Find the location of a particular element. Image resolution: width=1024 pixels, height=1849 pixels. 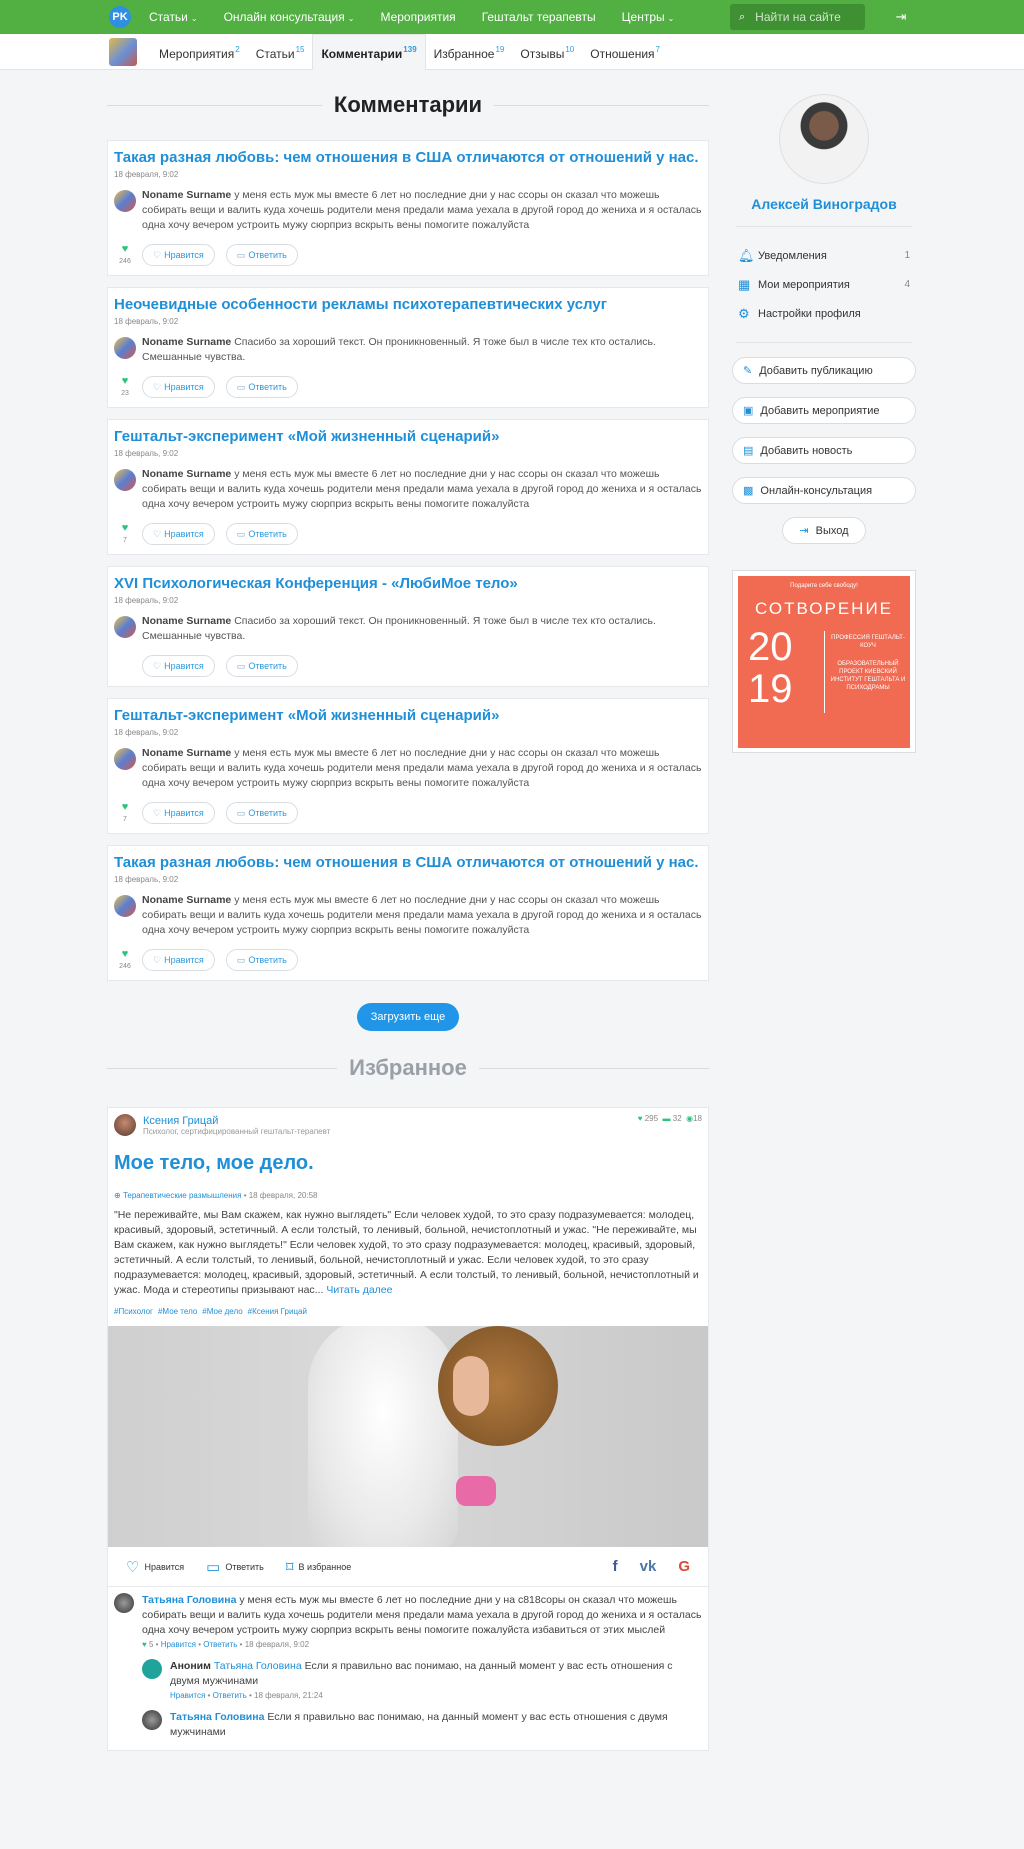

logout-icon: ⇥ is located at coordinates (901, 17).